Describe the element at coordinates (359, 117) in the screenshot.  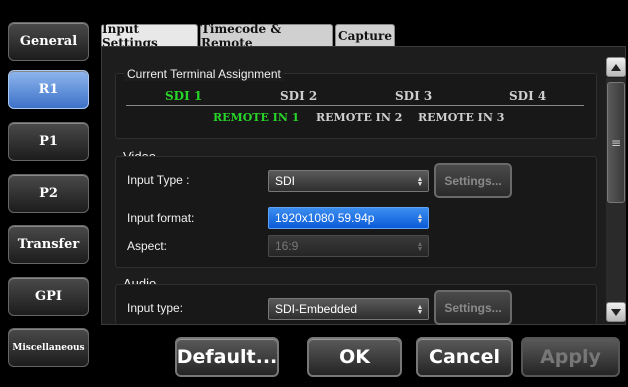
I see `terminal-remote-in-2: REMOTE IN 2` at that location.